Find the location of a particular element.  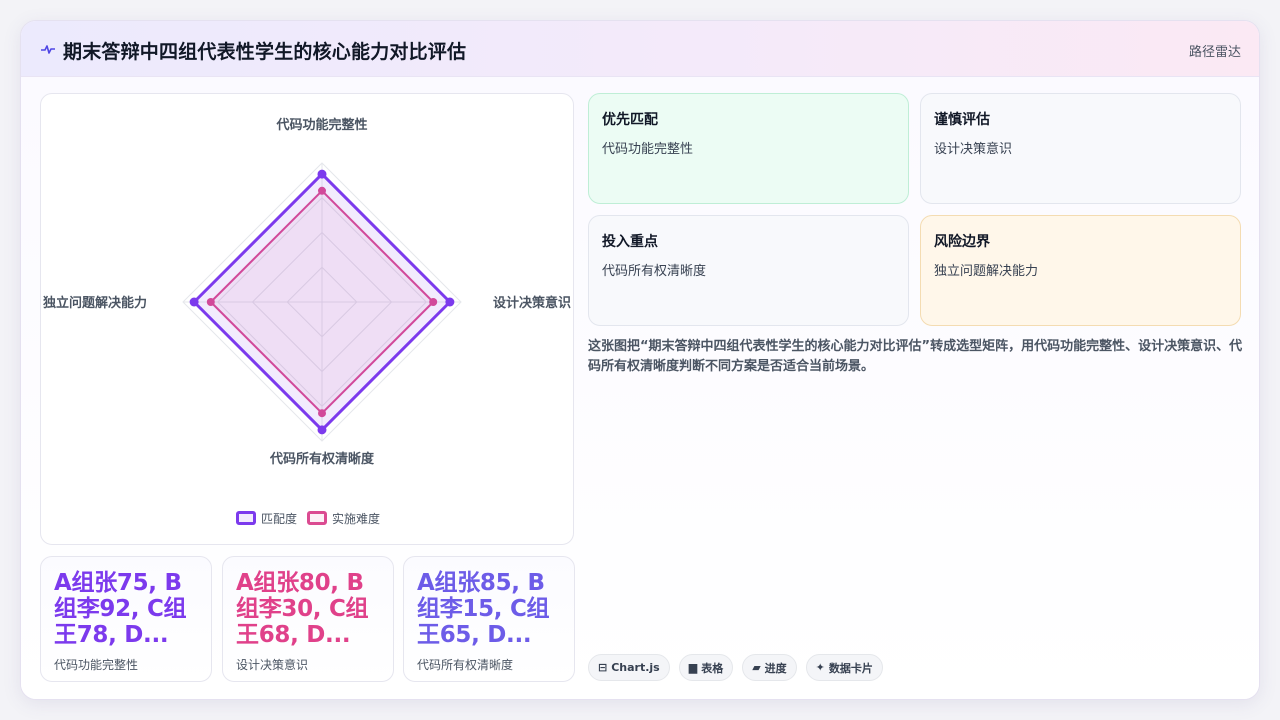

axis-label: 代码所有权清晰度 is located at coordinates (322, 459).